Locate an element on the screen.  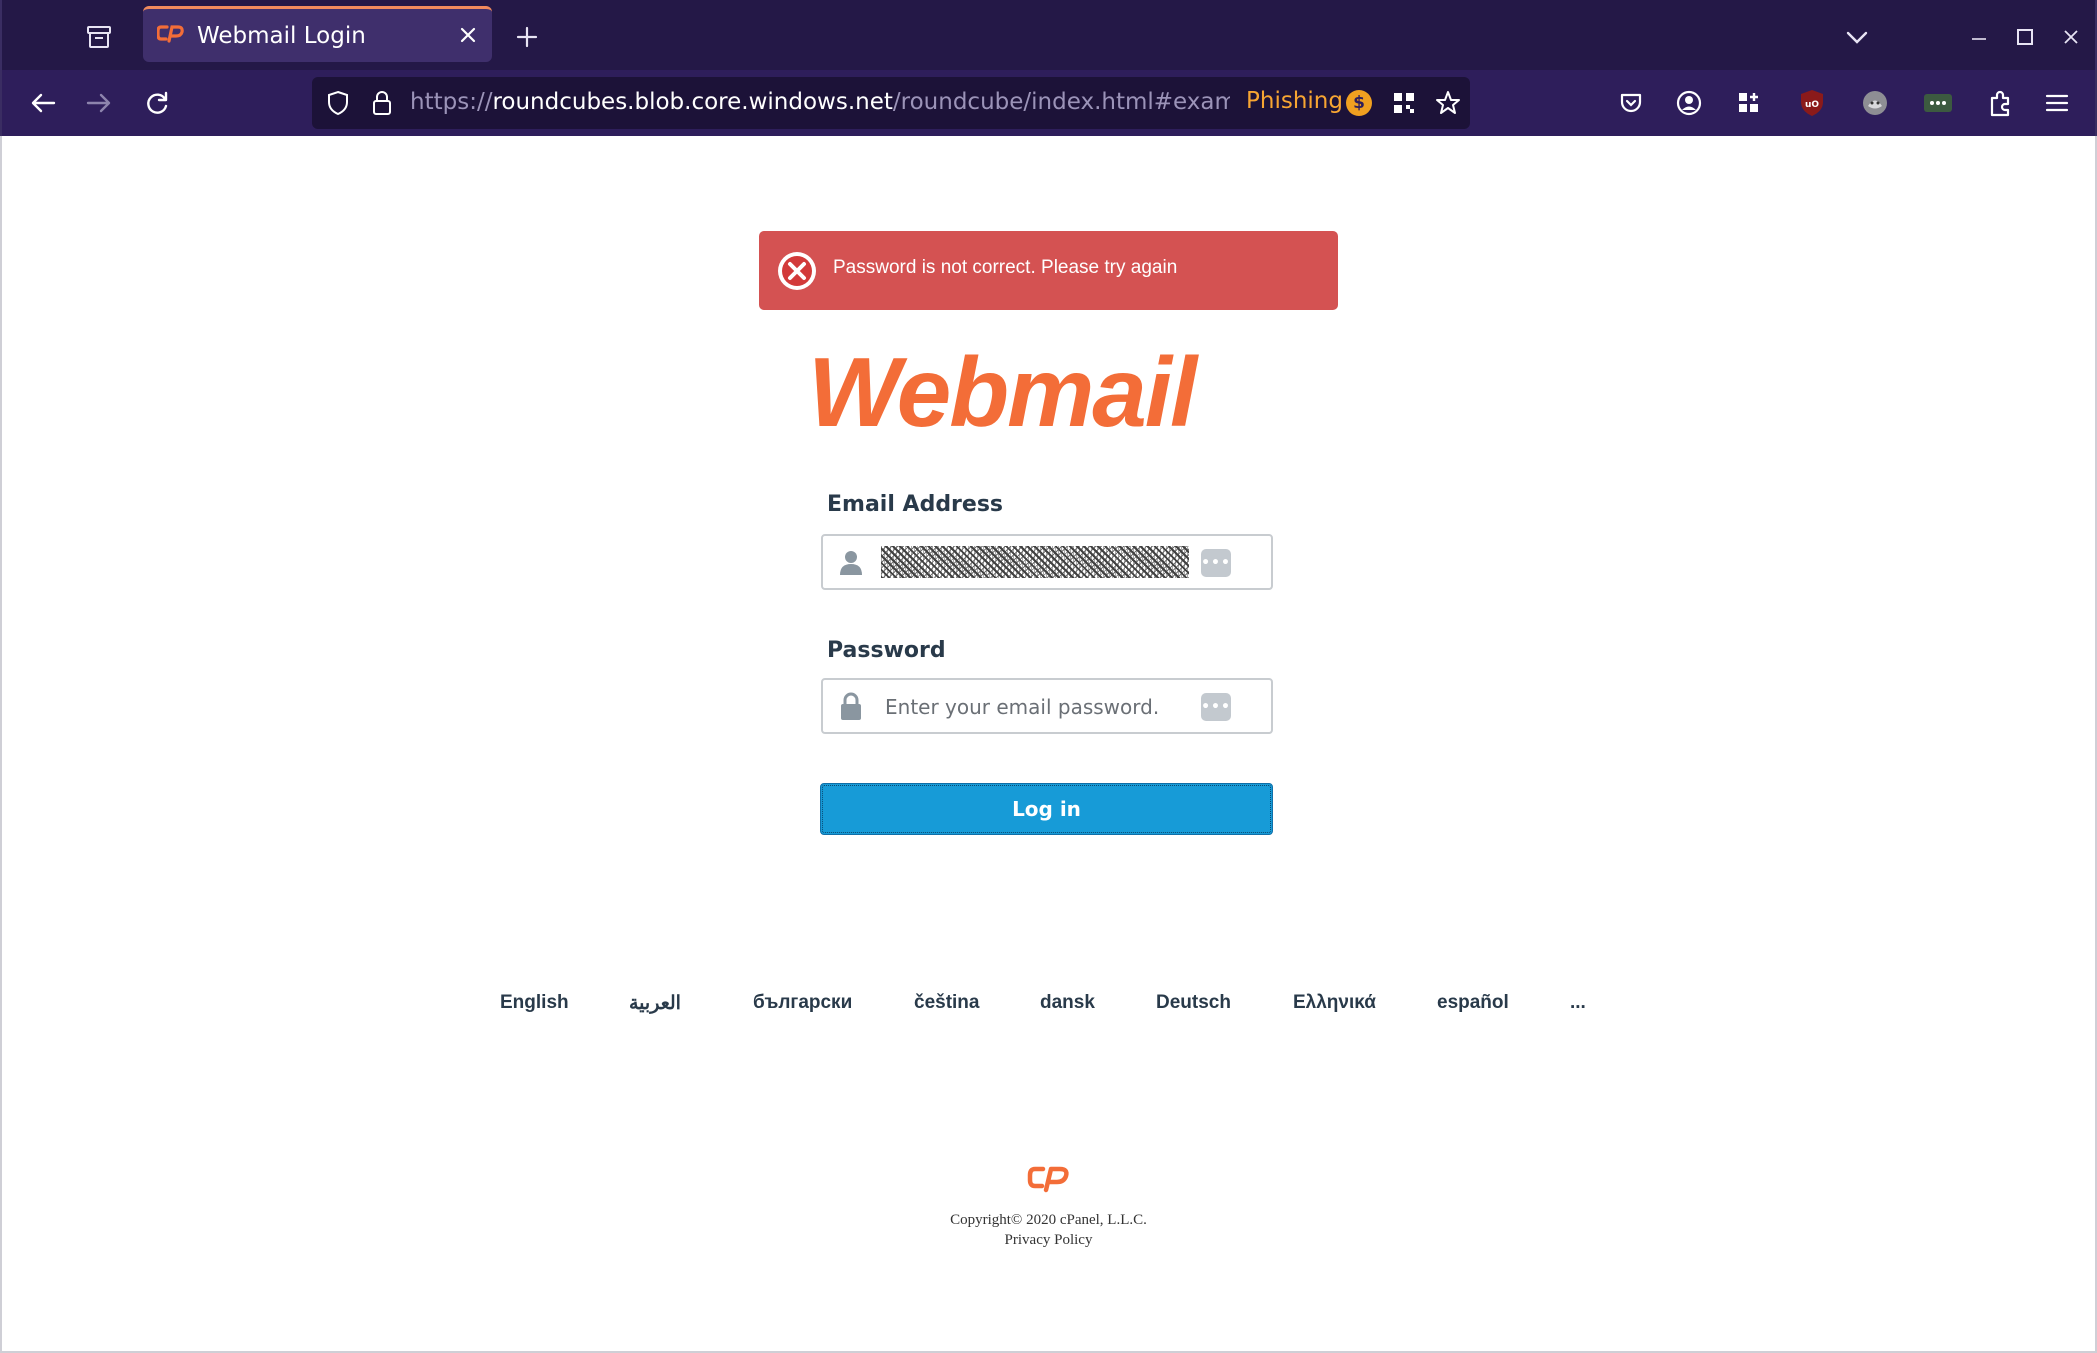
badger-icon is located at coordinates (1875, 103).